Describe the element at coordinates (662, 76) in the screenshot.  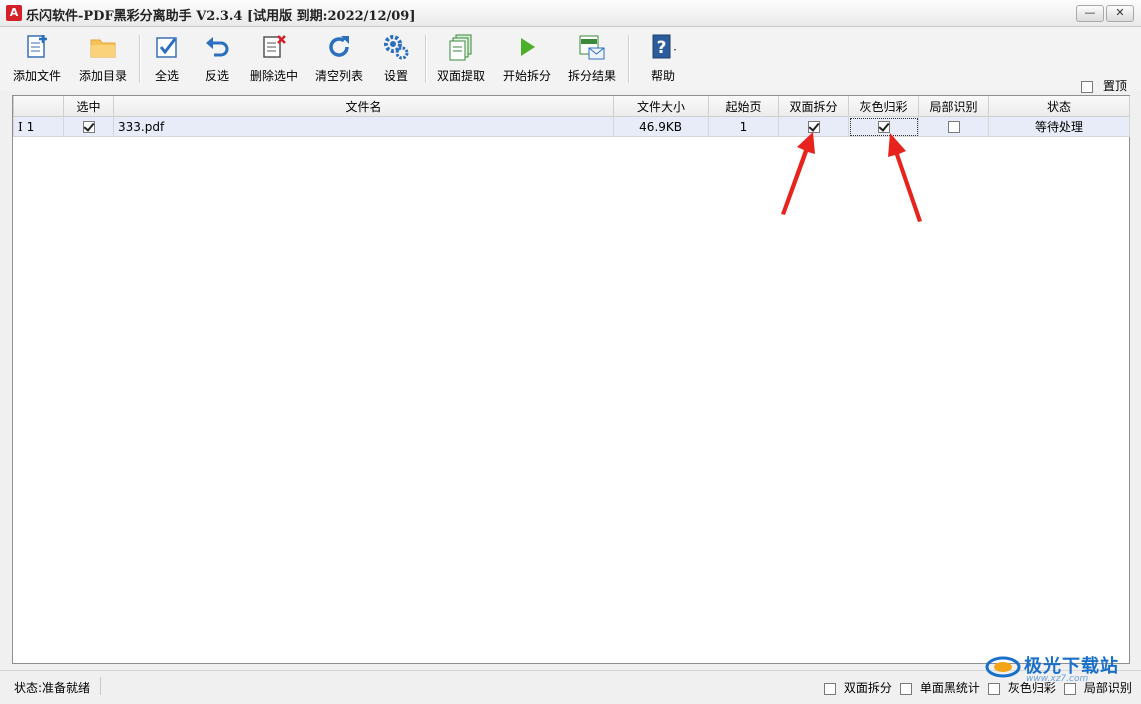
I see `help-label: 帮助` at that location.